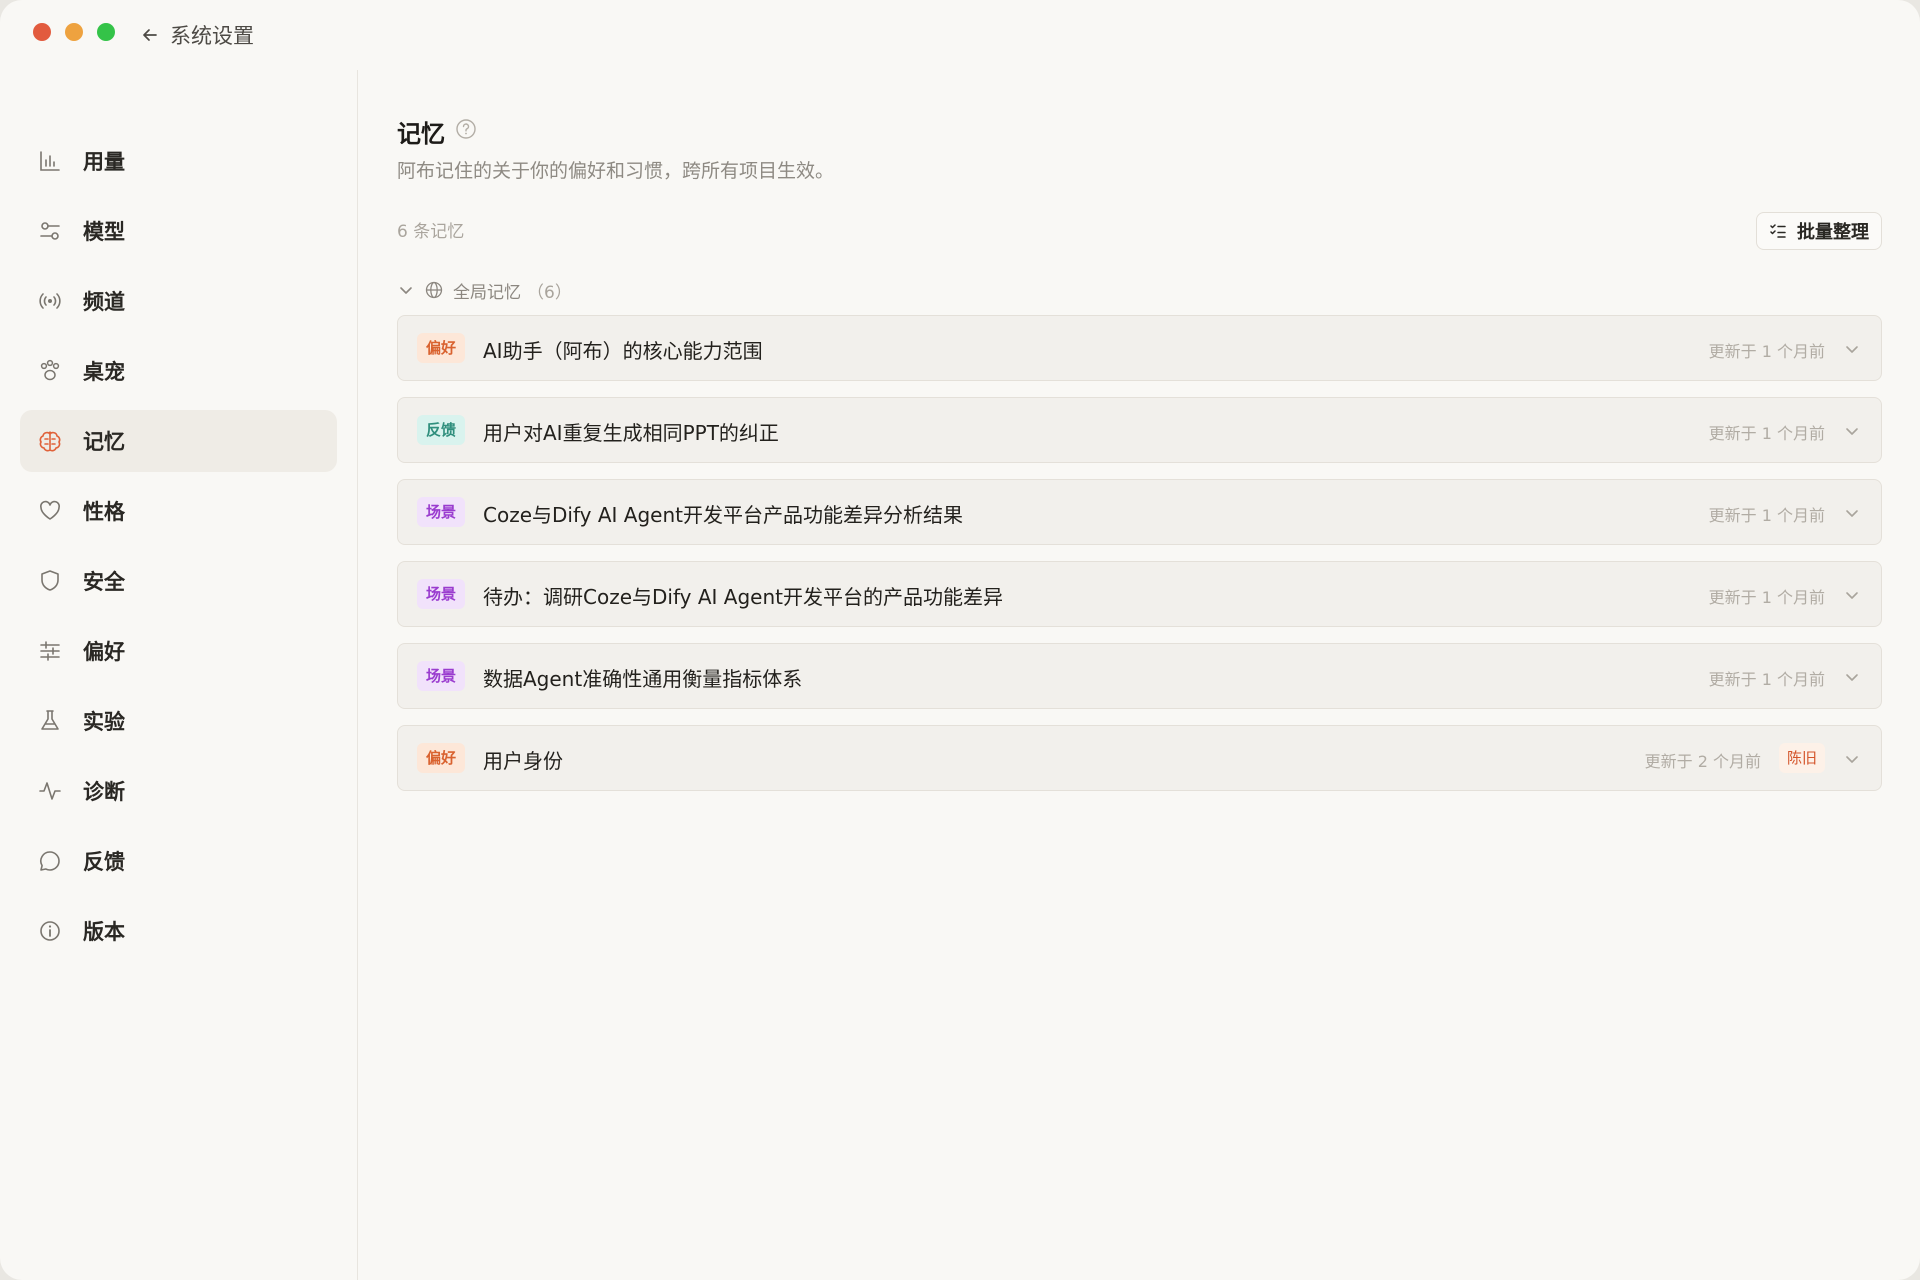 This screenshot has height=1280, width=1920. What do you see at coordinates (421, 134) in the screenshot?
I see `page-title: 记忆` at bounding box center [421, 134].